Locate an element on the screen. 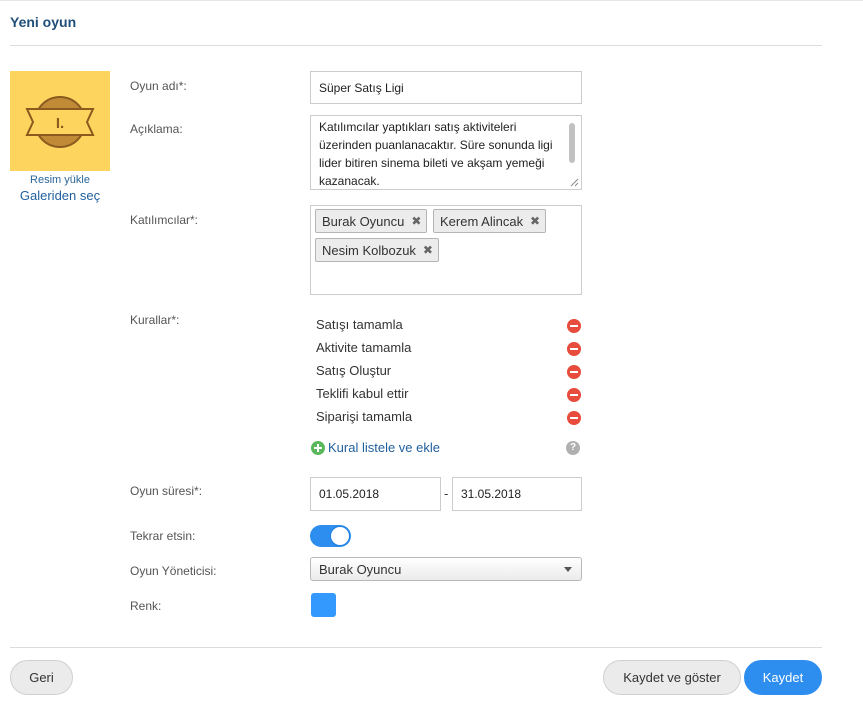 The height and width of the screenshot is (717, 863). rank-badge-icon: I. is located at coordinates (60, 122).